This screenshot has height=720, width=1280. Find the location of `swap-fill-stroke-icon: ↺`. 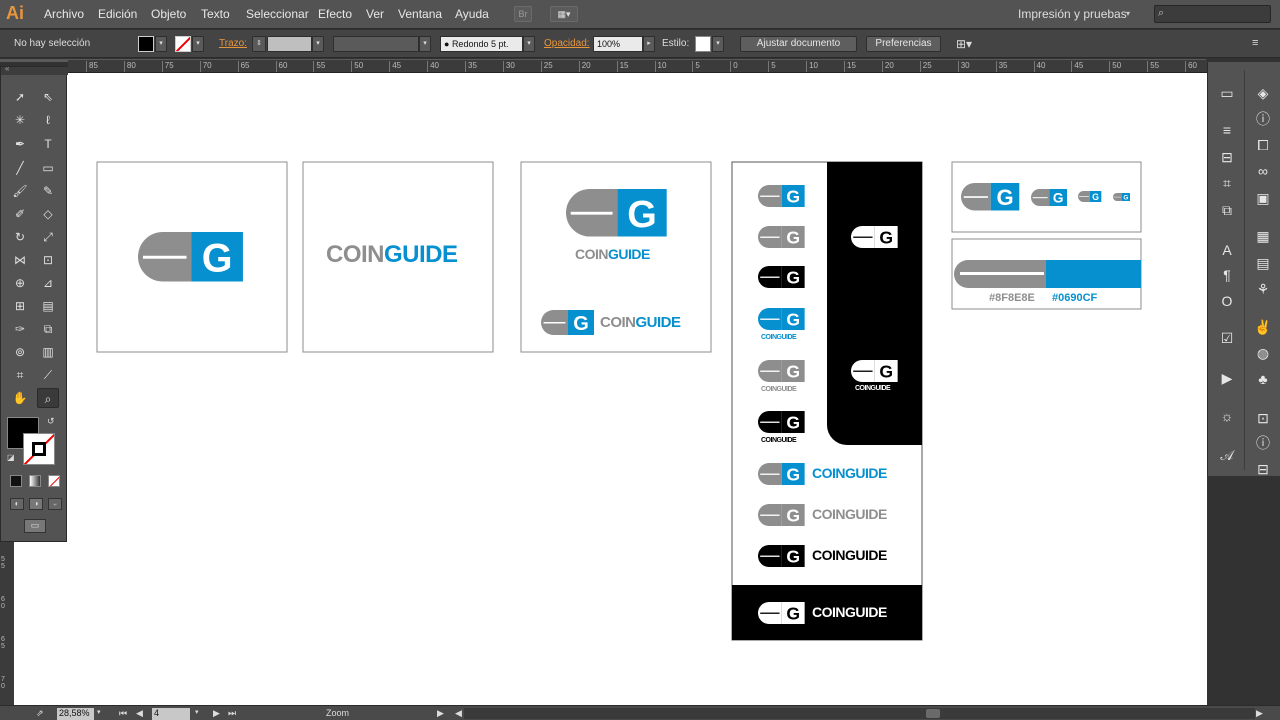

swap-fill-stroke-icon: ↺ is located at coordinates (51, 421).